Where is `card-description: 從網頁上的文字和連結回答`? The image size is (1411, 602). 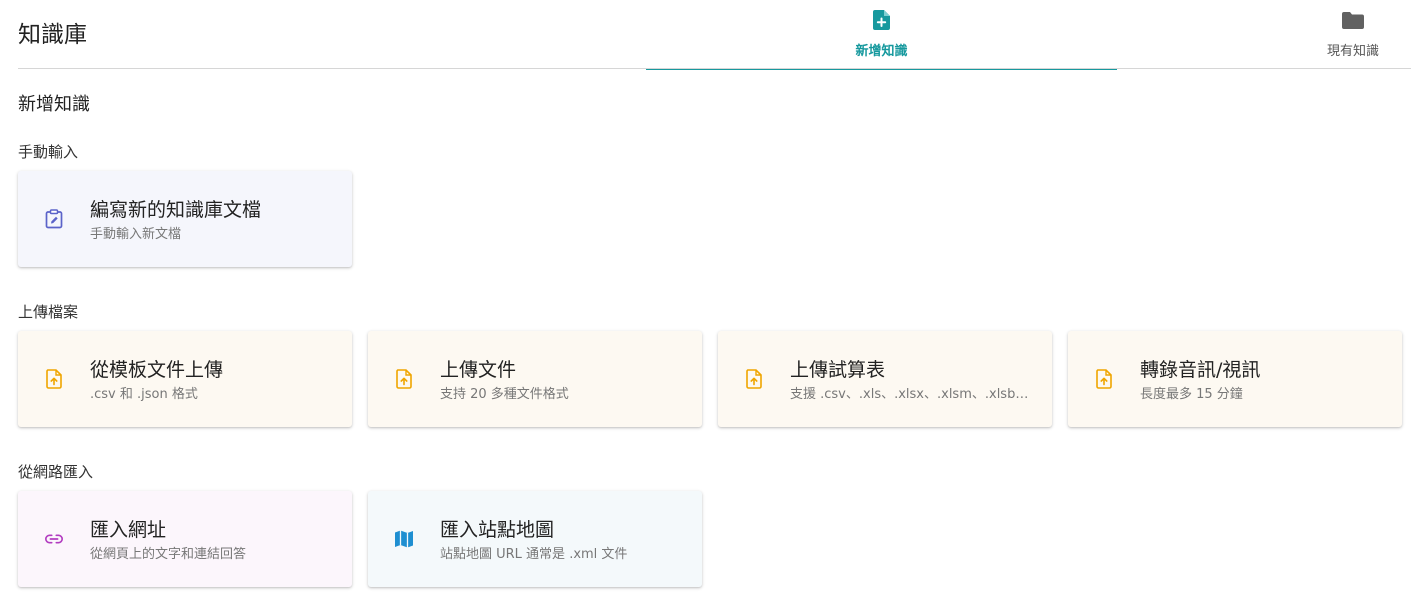
card-description: 從網頁上的文字和連結回答 is located at coordinates (168, 554).